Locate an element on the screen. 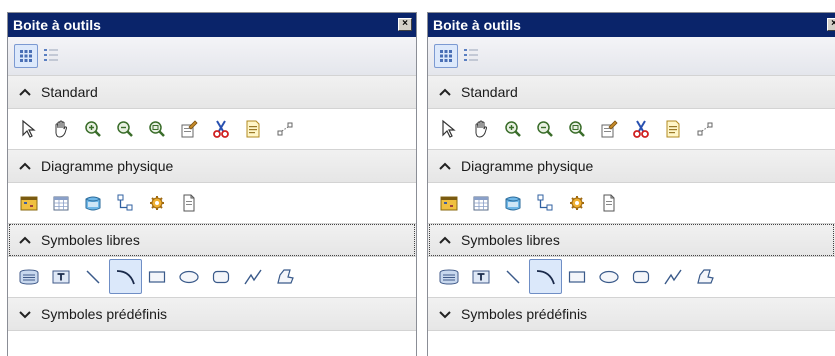 This screenshot has height=356, width=835. zoom-in-icon is located at coordinates (513, 129).